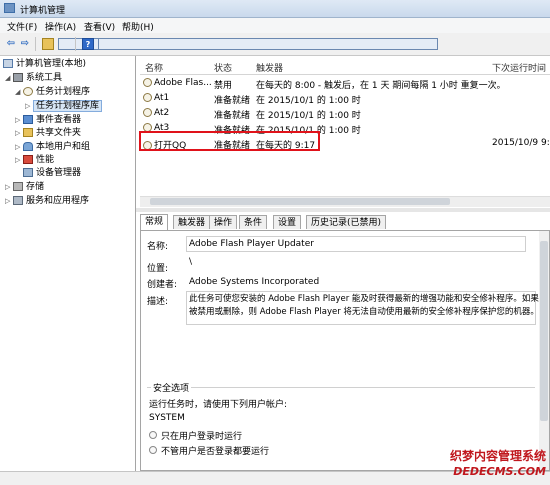 The height and width of the screenshot is (485, 550). What do you see at coordinates (18, 200) in the screenshot?
I see `services-icon` at bounding box center [18, 200].